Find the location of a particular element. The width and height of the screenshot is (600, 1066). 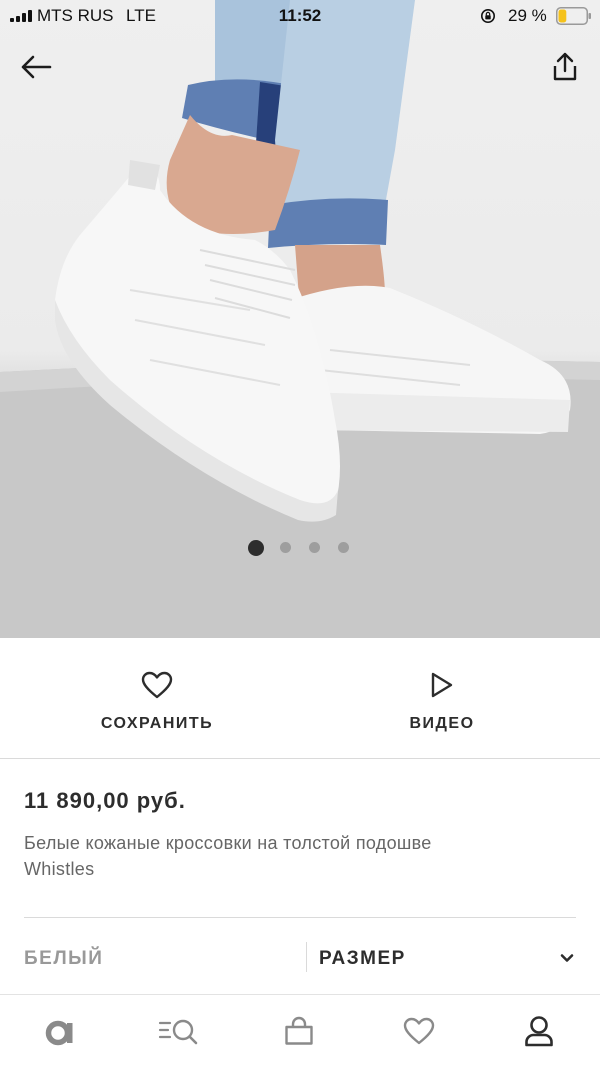

battery-percent: 29 % is located at coordinates (527, 15).